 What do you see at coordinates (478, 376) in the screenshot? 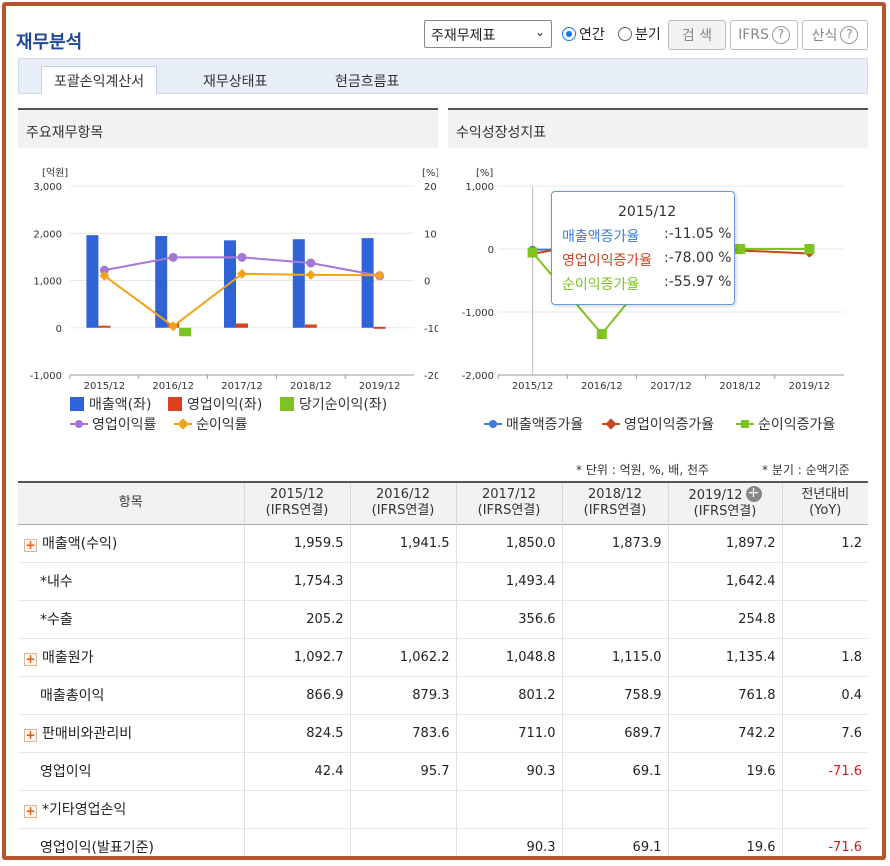
I see `y-tick: -2,000` at bounding box center [478, 376].